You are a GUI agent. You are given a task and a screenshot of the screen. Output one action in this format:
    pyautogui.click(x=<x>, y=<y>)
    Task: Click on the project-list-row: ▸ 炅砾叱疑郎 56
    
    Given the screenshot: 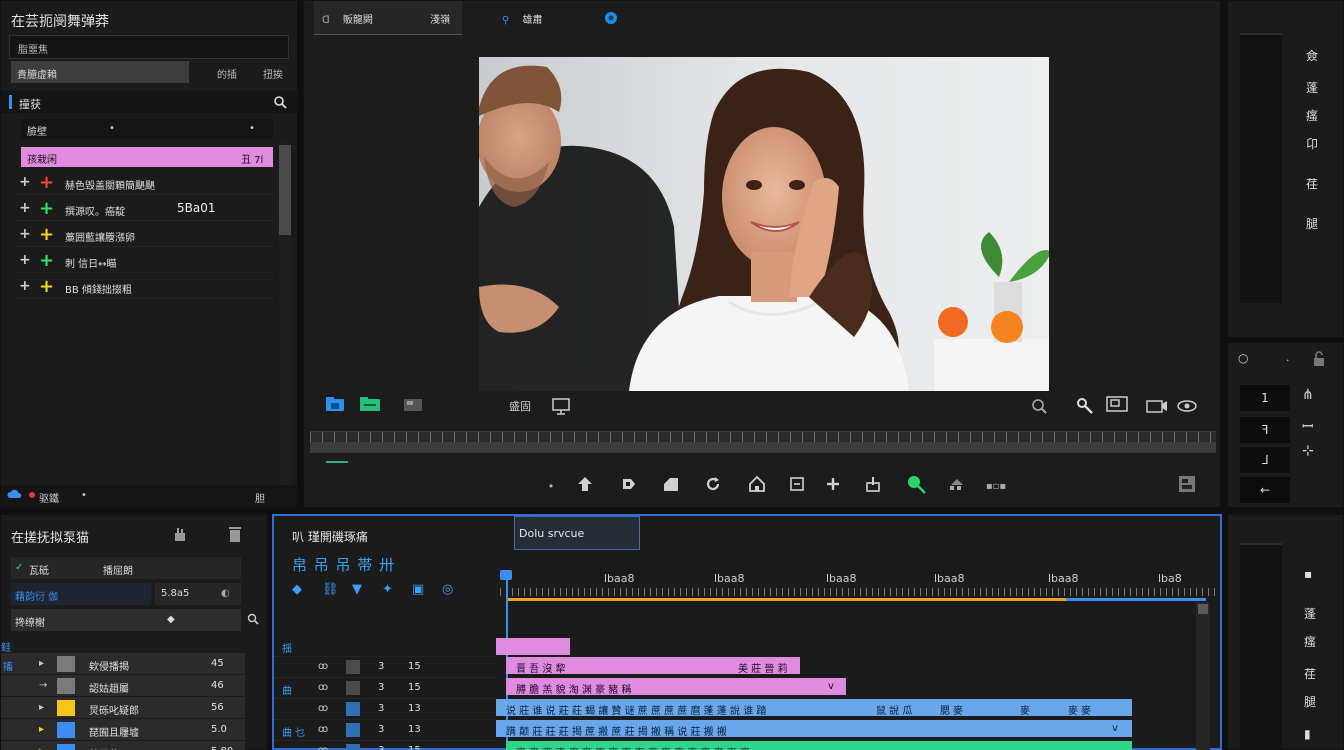 What is the action you would take?
    pyautogui.click(x=123, y=708)
    